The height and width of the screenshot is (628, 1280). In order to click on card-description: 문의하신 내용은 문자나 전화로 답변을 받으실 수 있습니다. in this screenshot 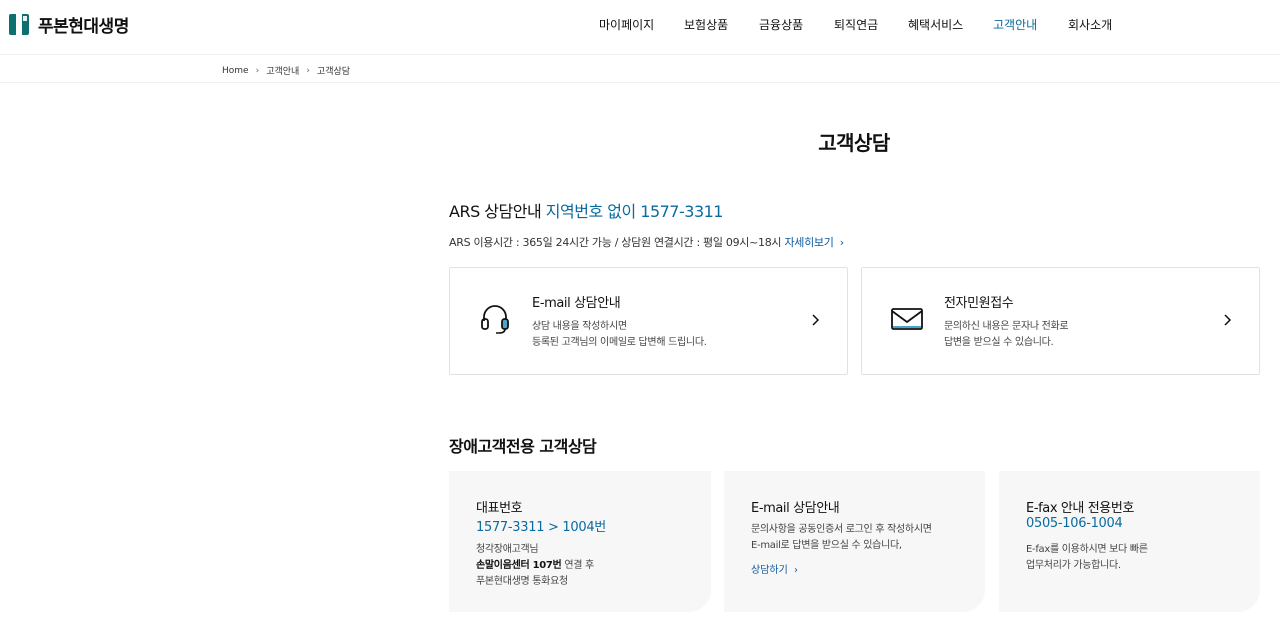, I will do `click(1006, 335)`.